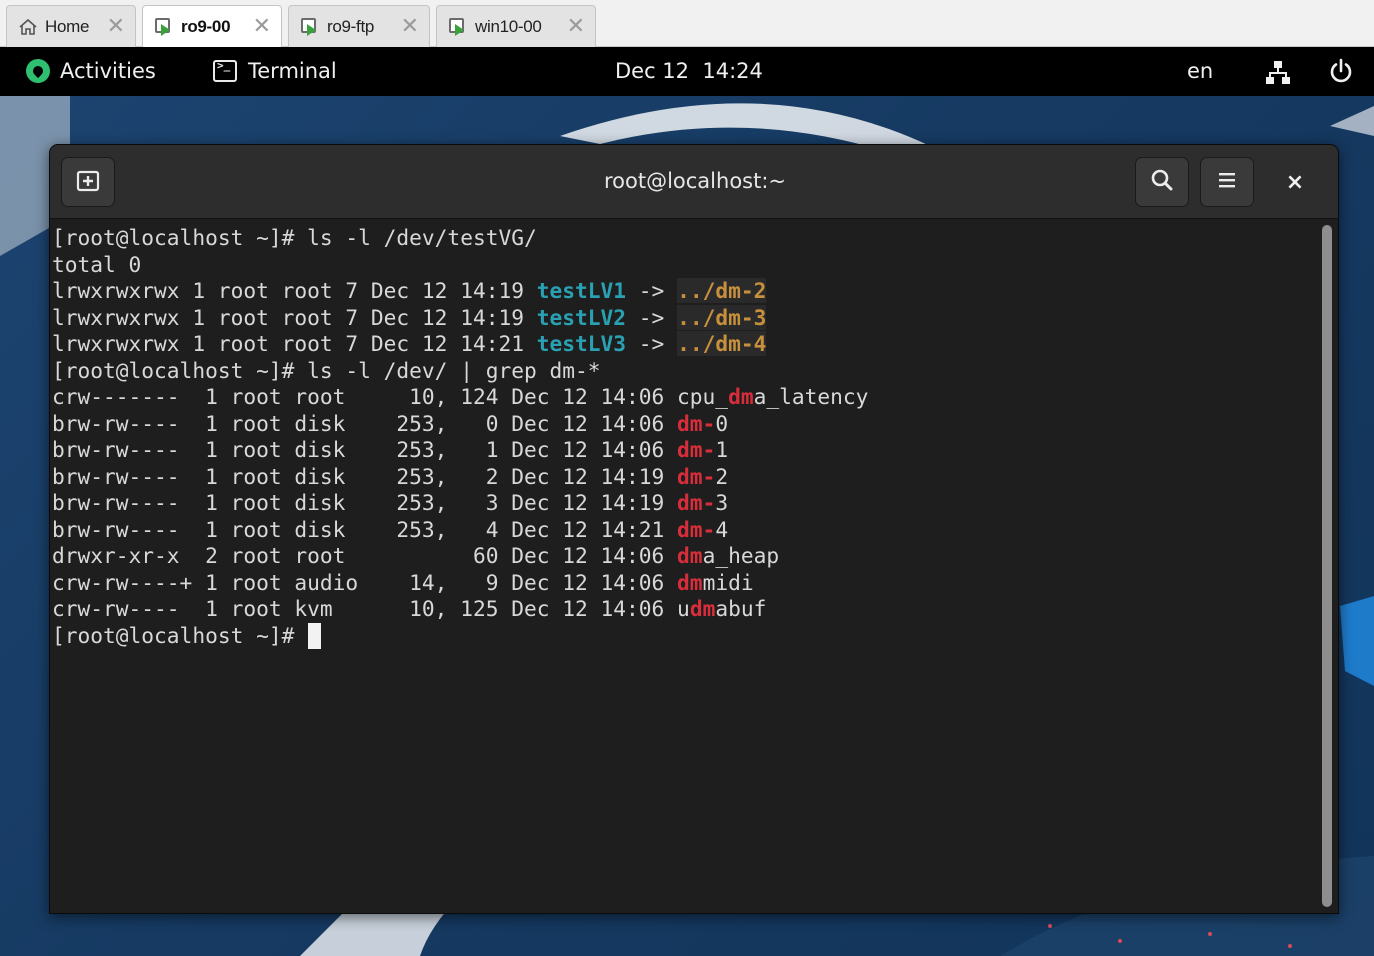 The image size is (1374, 956). I want to click on terminal-text: 0, so click(722, 423).